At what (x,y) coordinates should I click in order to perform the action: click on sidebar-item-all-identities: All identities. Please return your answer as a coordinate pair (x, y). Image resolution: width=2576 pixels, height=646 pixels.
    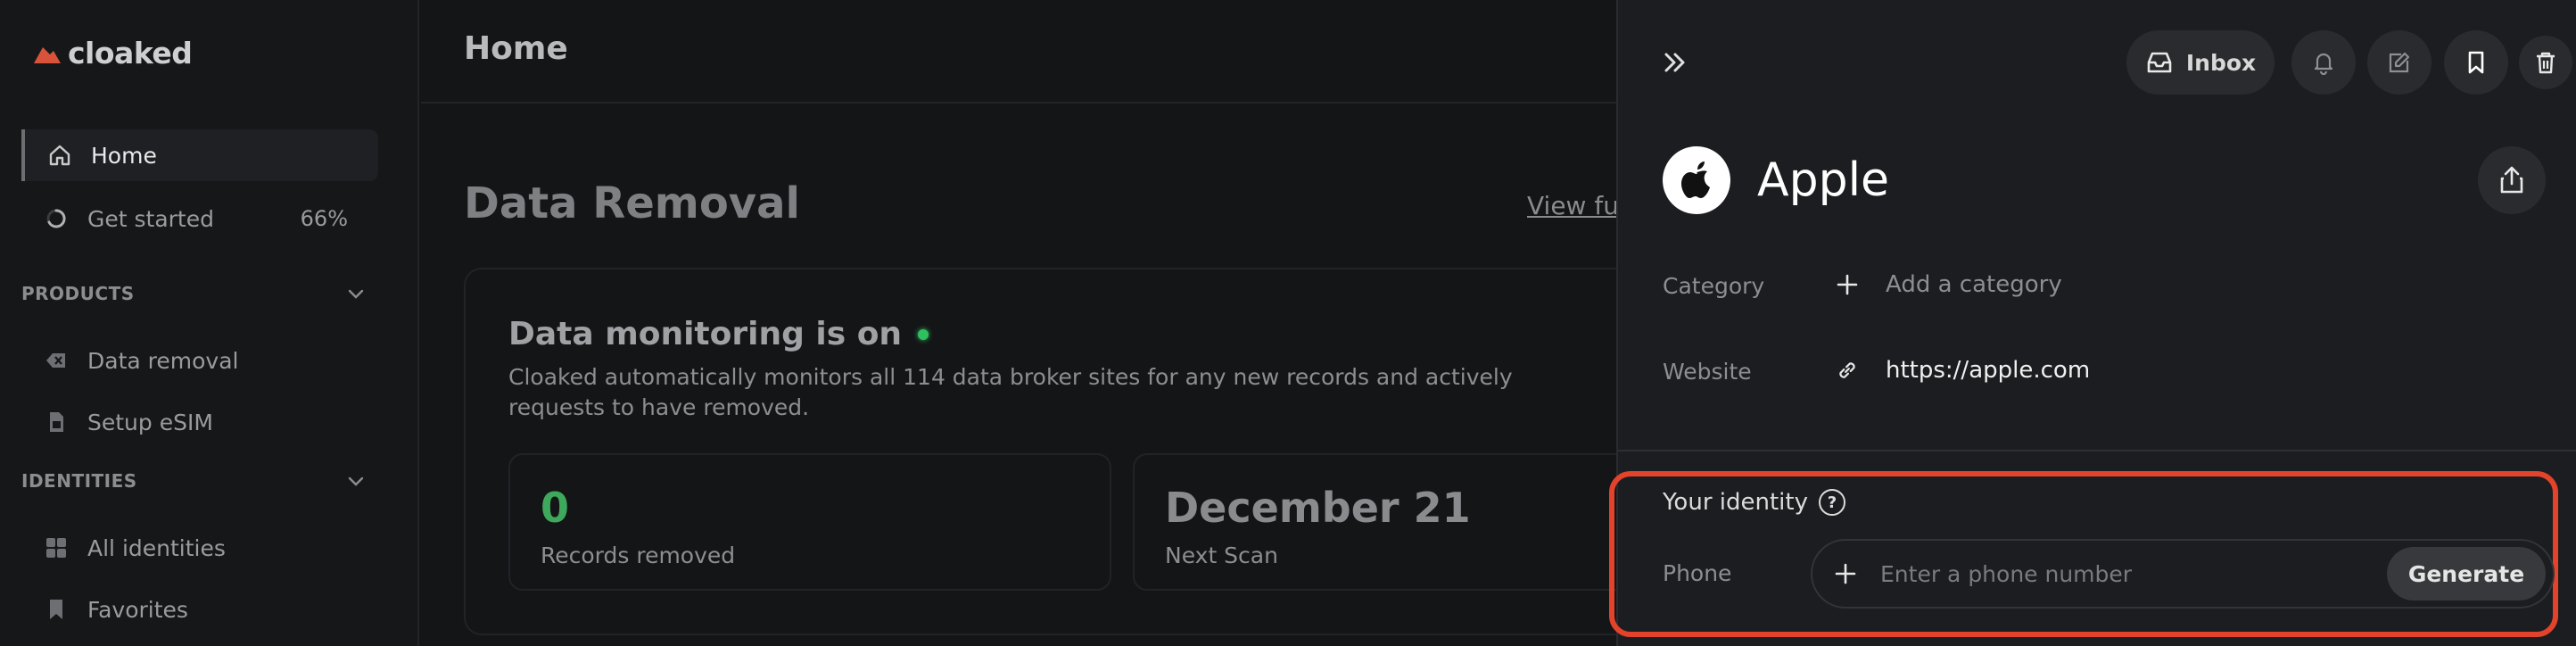
    Looking at the image, I should click on (199, 548).